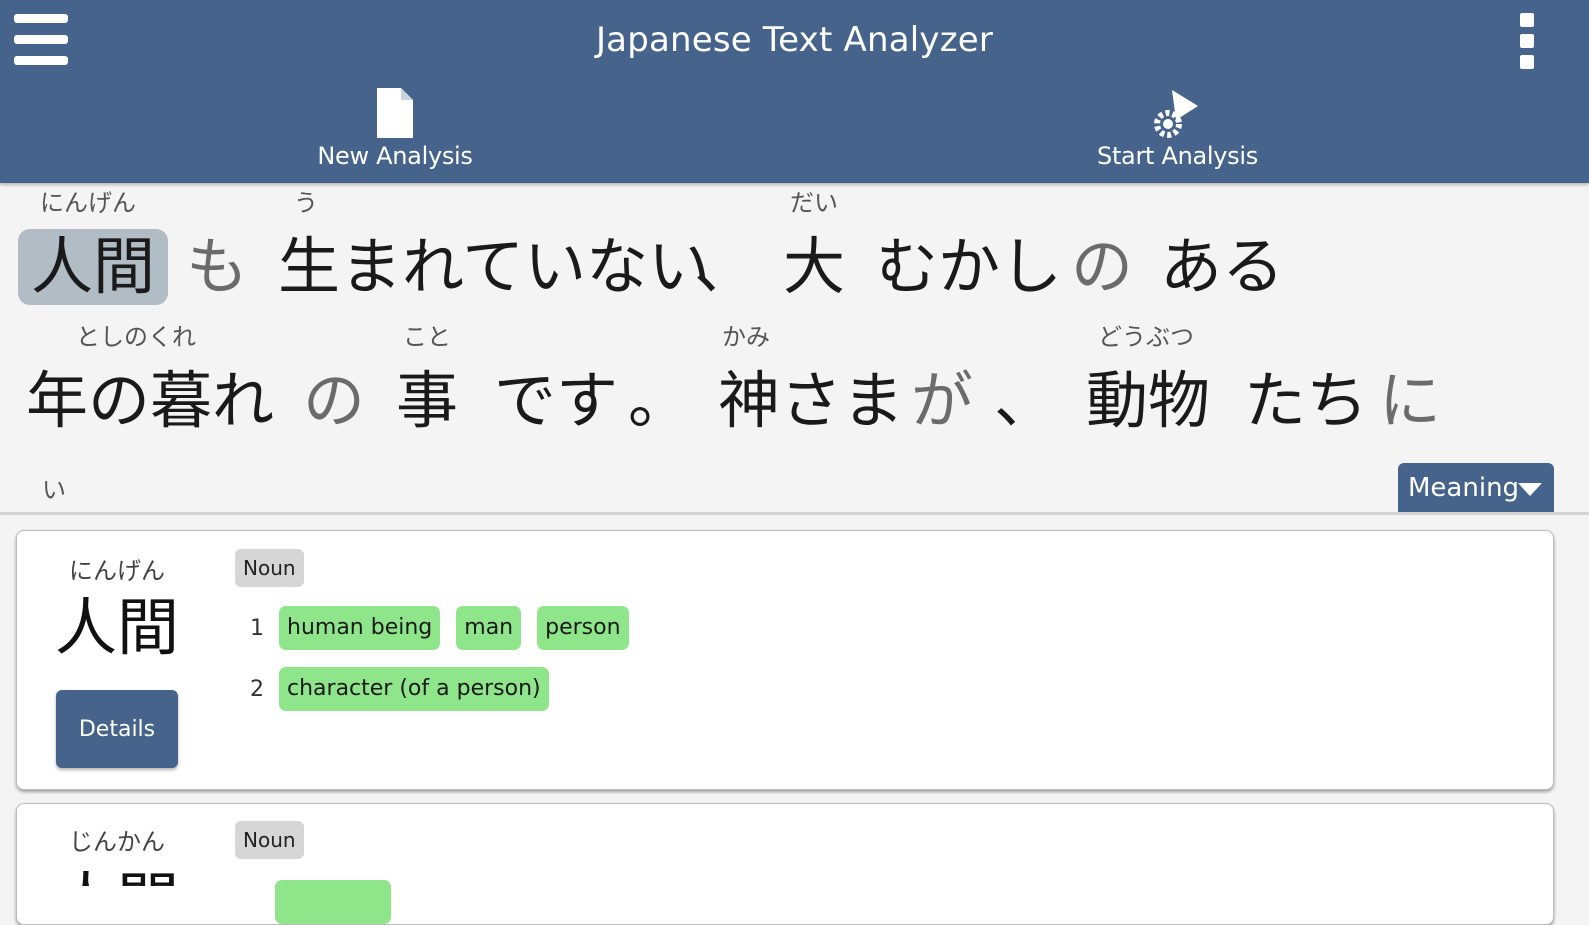  I want to click on sense-number: 2, so click(257, 689).